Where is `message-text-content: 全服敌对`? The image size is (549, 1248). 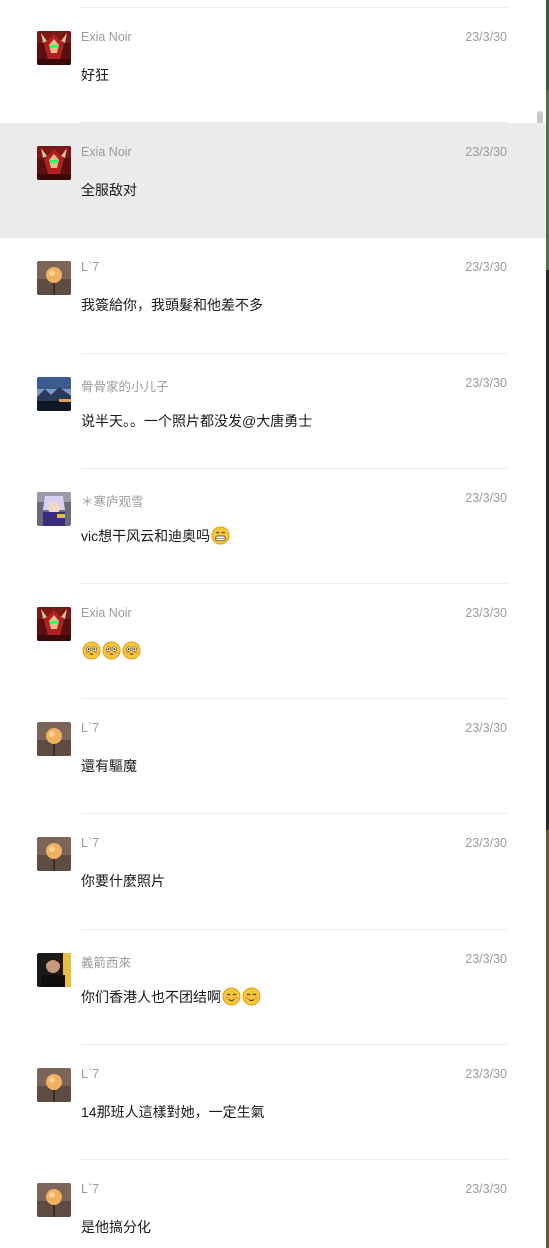
message-text-content: 全服敌对 is located at coordinates (109, 190).